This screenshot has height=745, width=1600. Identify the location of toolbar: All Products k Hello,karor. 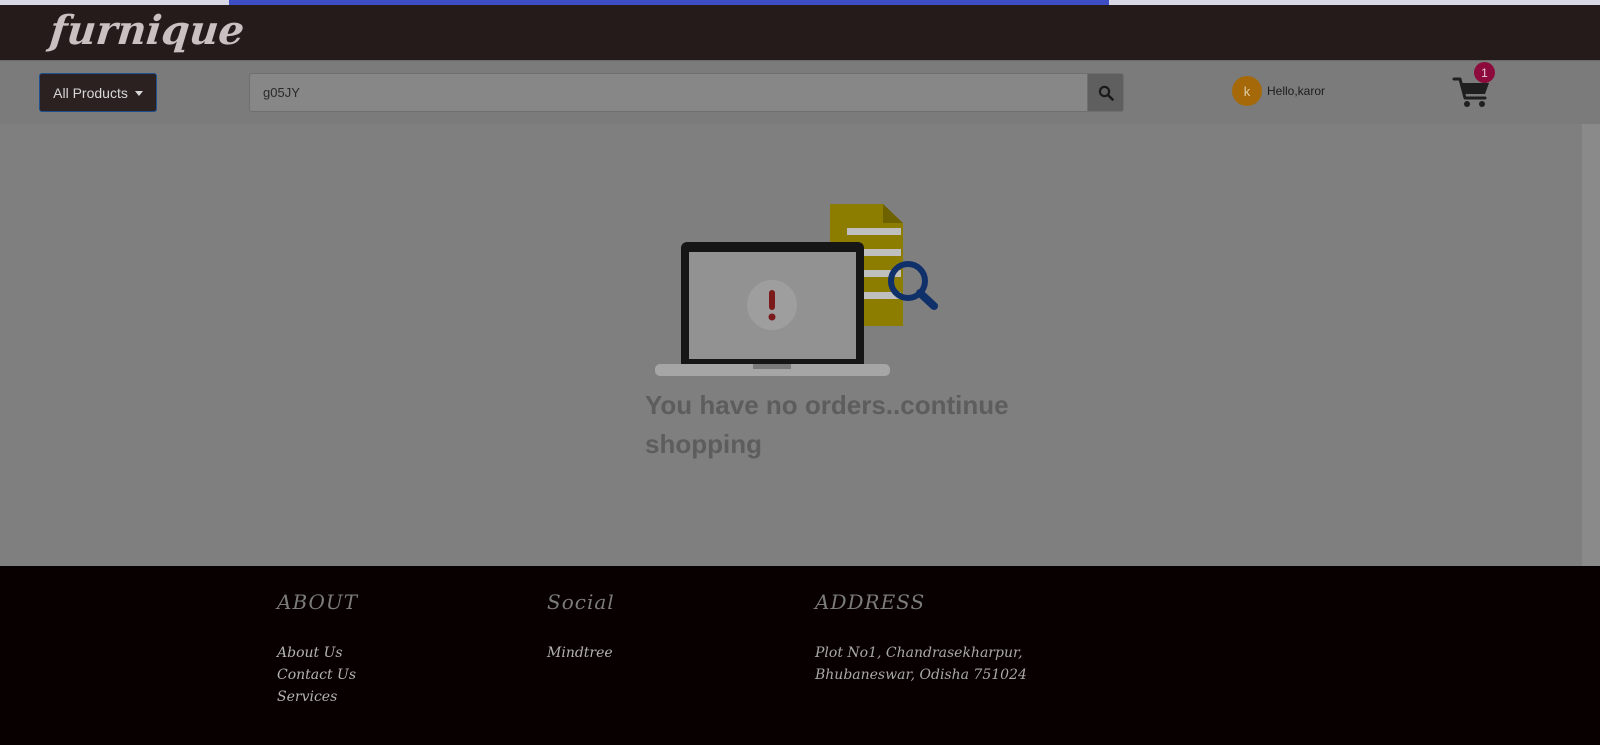
(800, 92).